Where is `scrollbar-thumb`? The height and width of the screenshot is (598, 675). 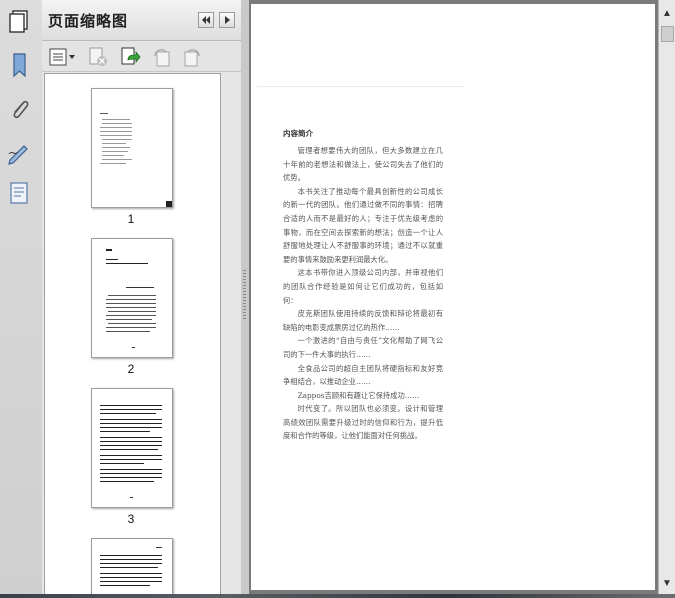 scrollbar-thumb is located at coordinates (667, 34).